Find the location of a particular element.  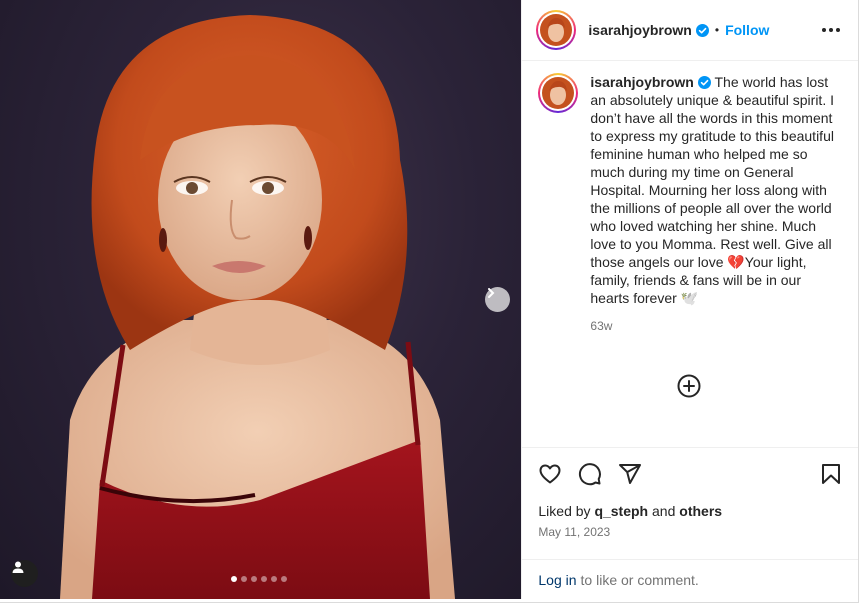

caption-avatar is located at coordinates (558, 93).